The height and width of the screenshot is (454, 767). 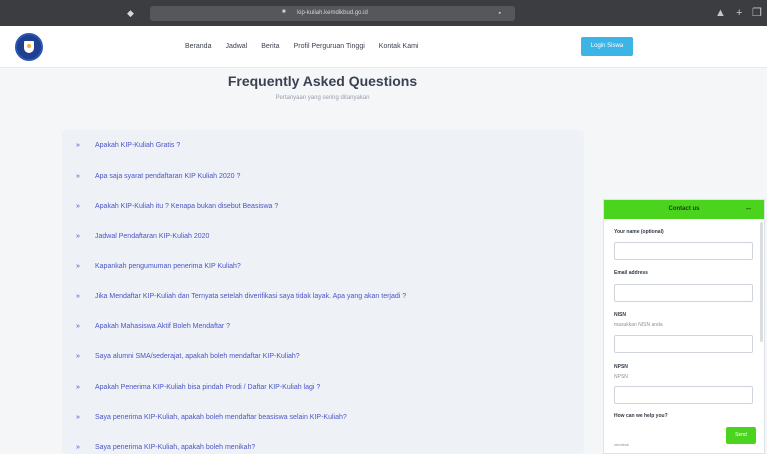 I want to click on contact-title: Contact us, so click(x=684, y=209).